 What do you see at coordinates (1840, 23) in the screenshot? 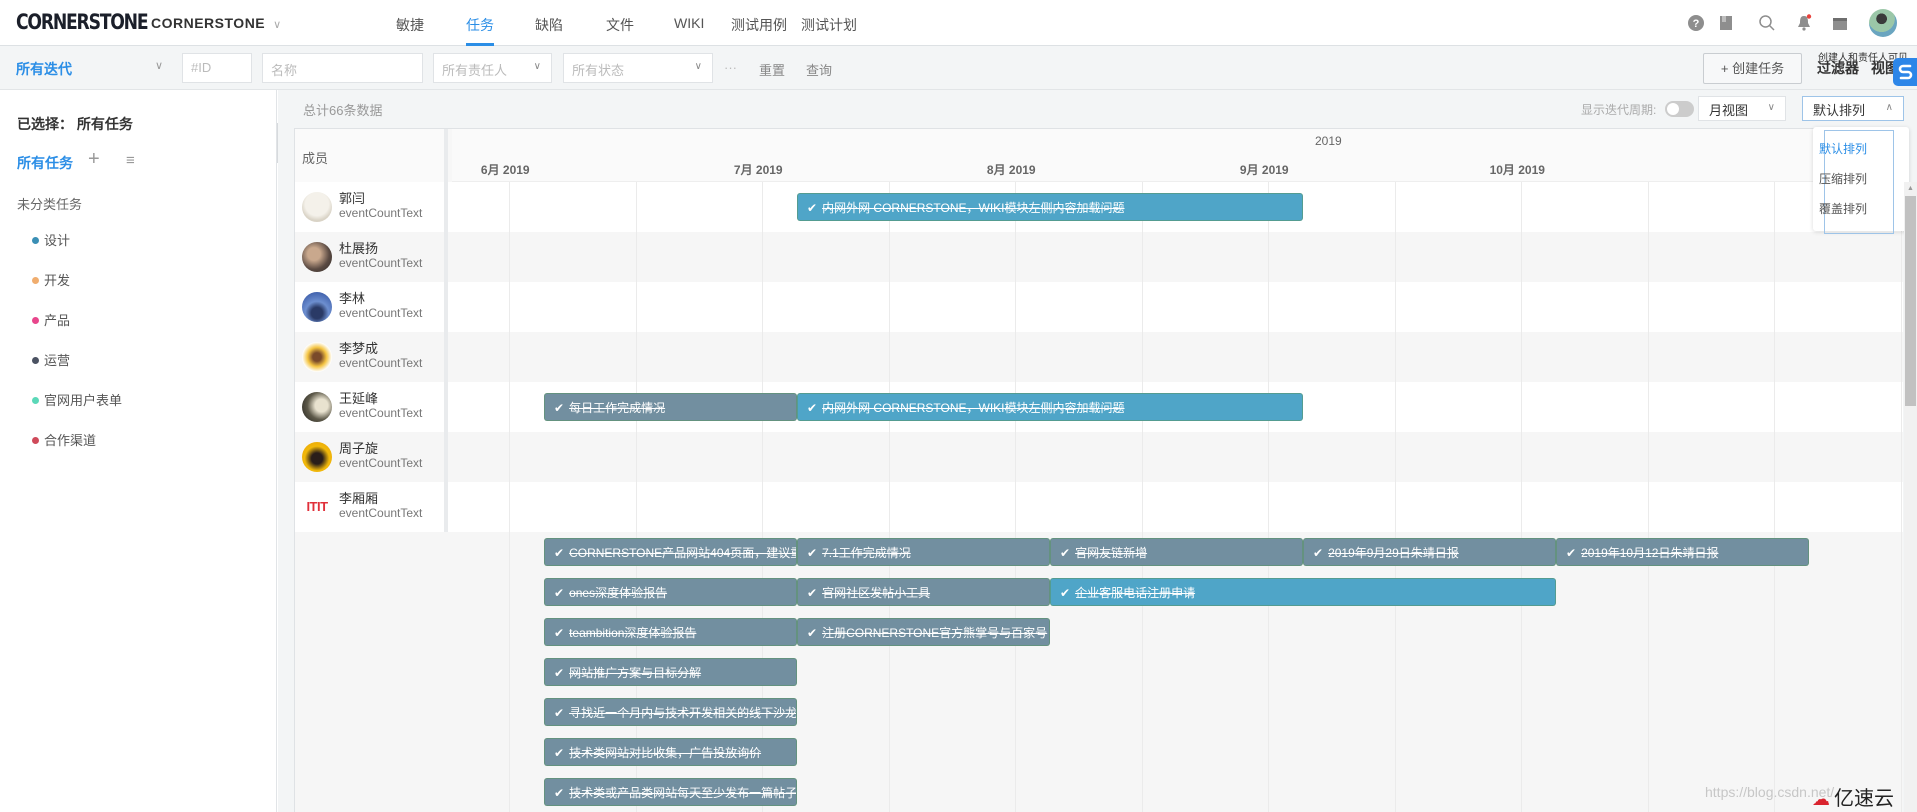
I see `calendar-icon` at bounding box center [1840, 23].